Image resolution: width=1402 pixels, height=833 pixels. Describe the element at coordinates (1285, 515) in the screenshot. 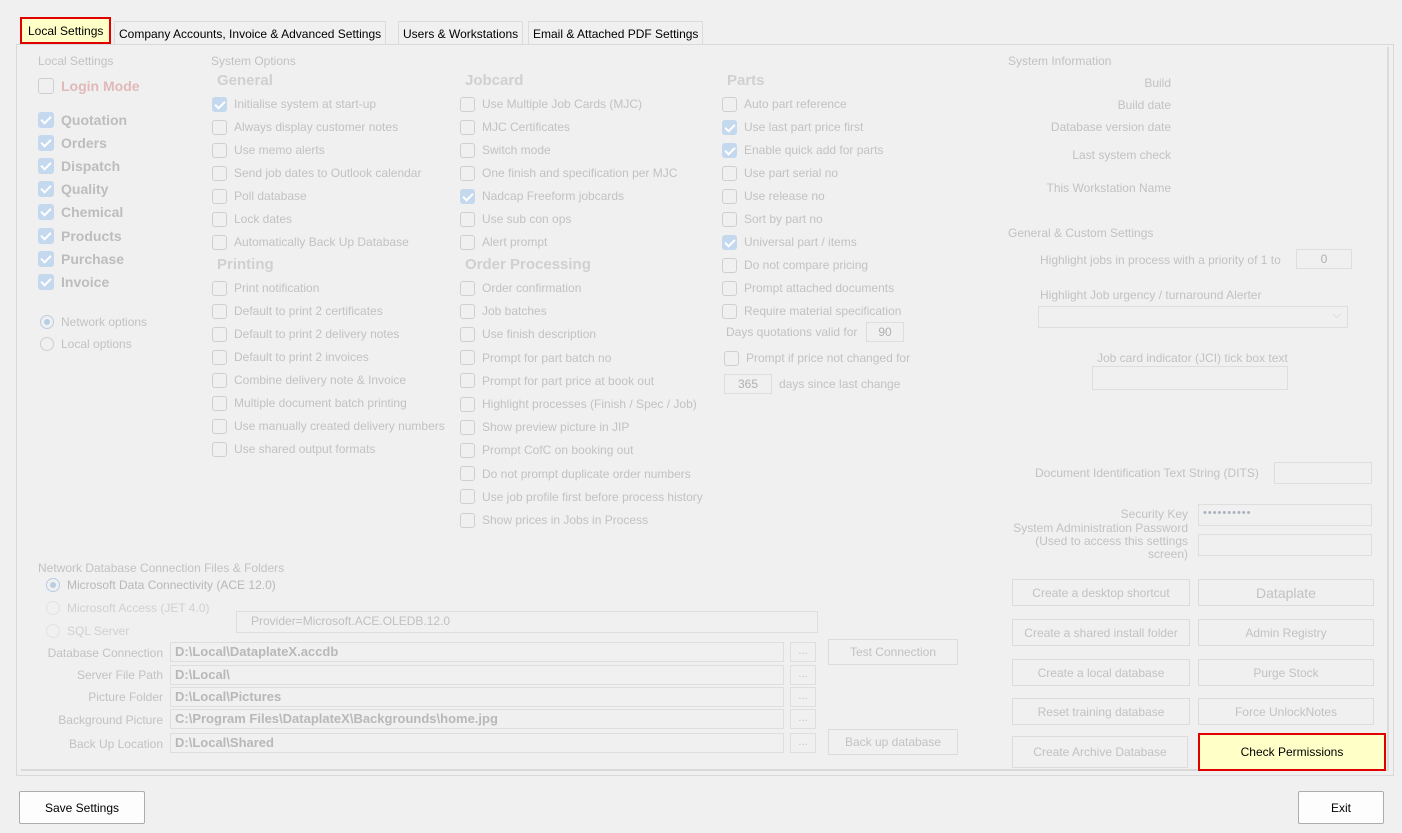

I see `security-key-input: ••••••••••` at that location.